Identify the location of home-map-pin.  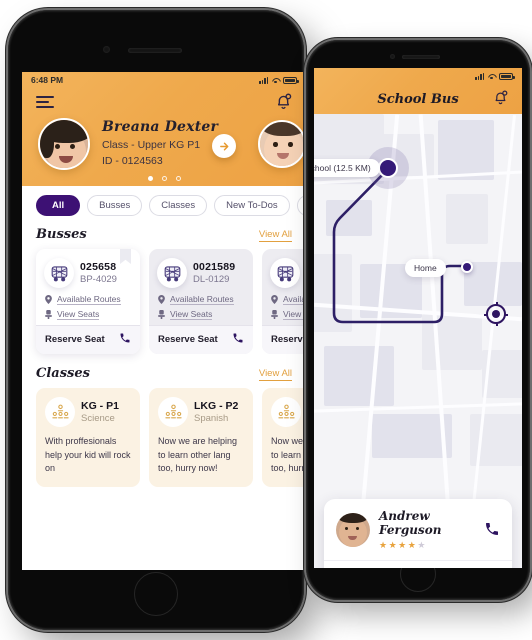
(467, 267).